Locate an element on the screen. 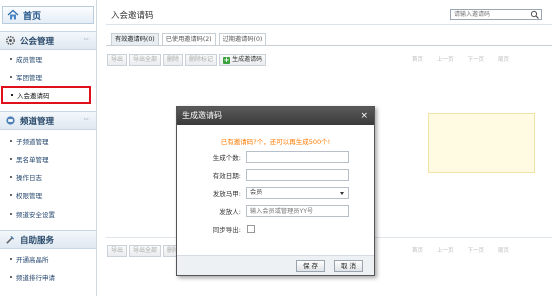  sidebar-item-legions: 军团管理 is located at coordinates (48, 77).